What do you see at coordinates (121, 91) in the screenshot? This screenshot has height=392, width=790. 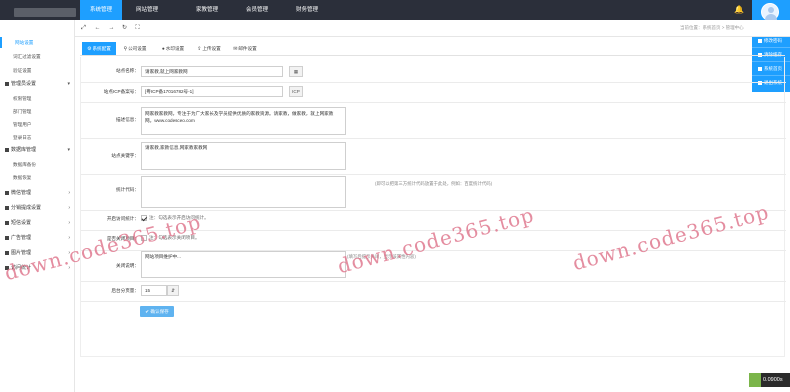 I see `icp-label: 站点ICP备案号：` at bounding box center [121, 91].